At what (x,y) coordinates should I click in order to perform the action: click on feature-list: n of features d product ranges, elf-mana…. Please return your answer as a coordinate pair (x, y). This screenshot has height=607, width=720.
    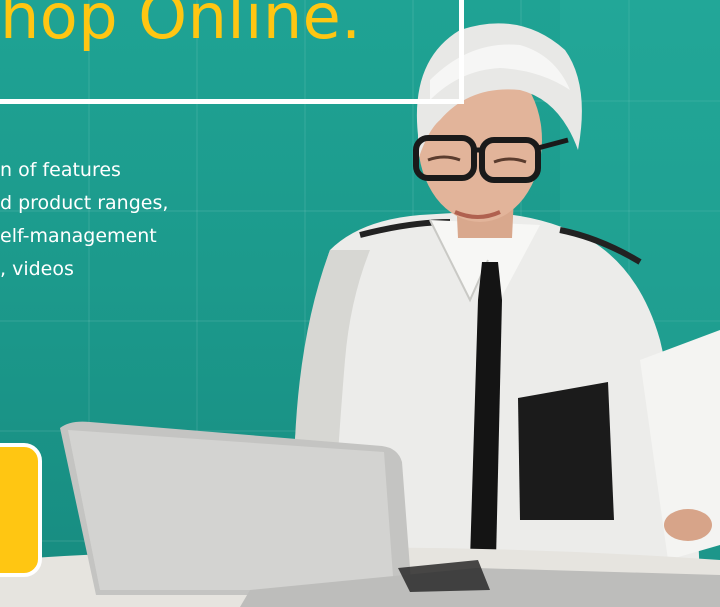
    Looking at the image, I should click on (84, 220).